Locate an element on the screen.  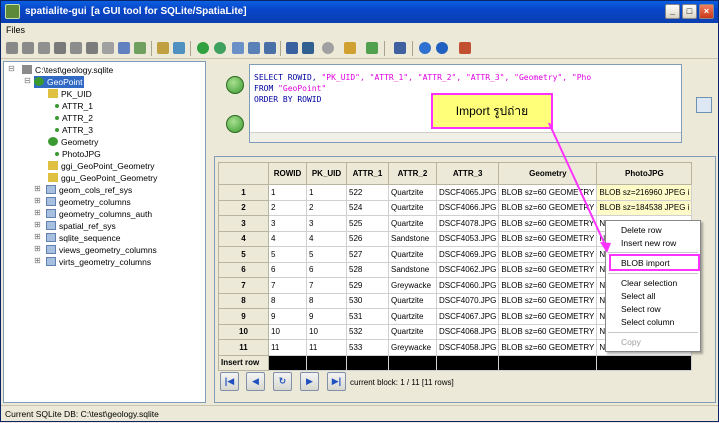
annotation-arrow is located at coordinates (579, 187).